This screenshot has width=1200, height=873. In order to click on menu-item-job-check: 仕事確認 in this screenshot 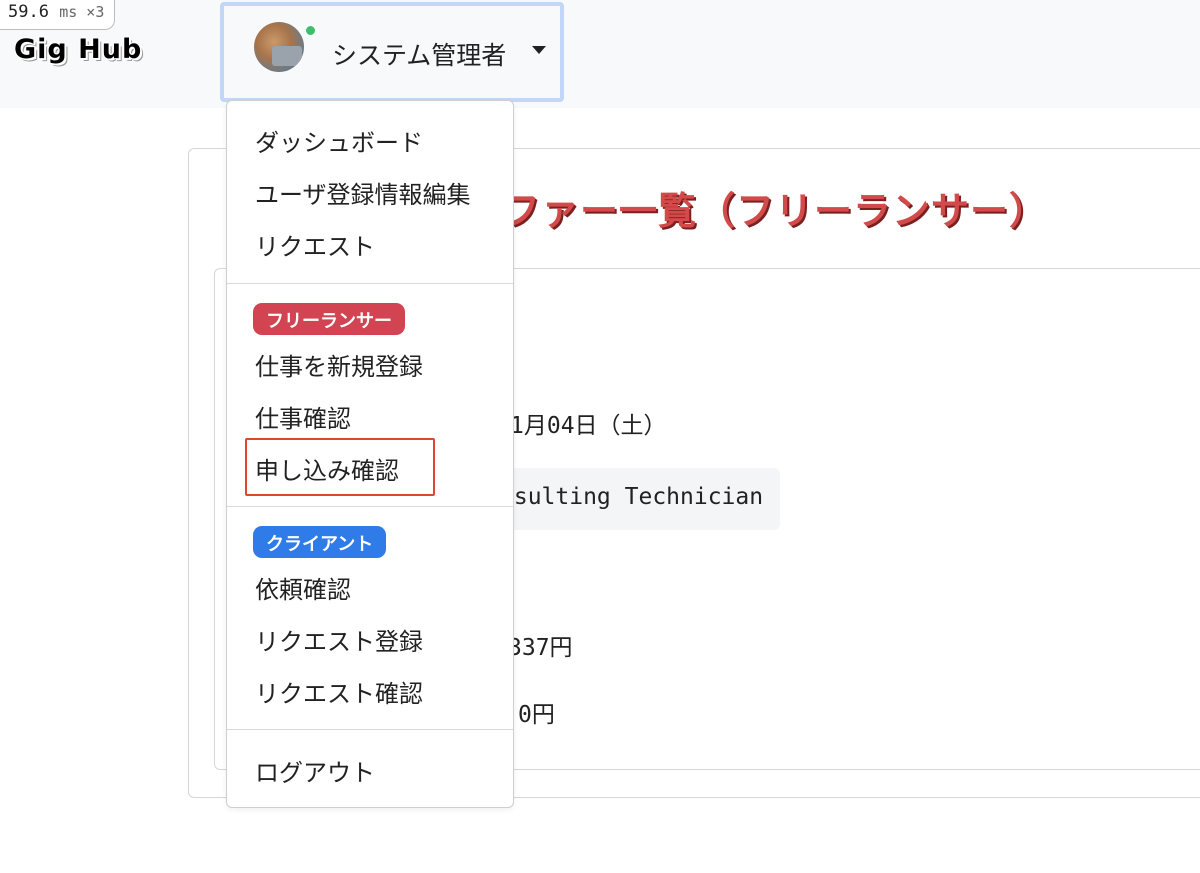, I will do `click(303, 416)`.